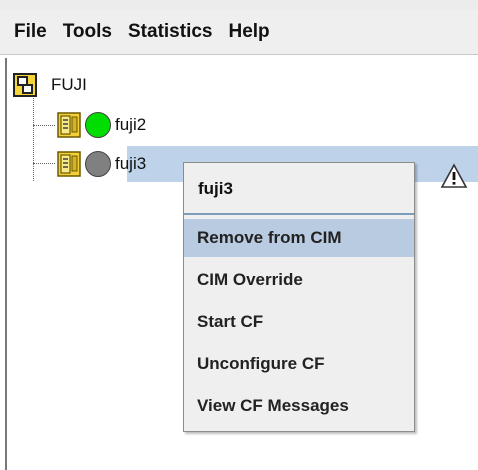 The image size is (478, 470). What do you see at coordinates (27, 32) in the screenshot?
I see `menu-file: File` at bounding box center [27, 32].